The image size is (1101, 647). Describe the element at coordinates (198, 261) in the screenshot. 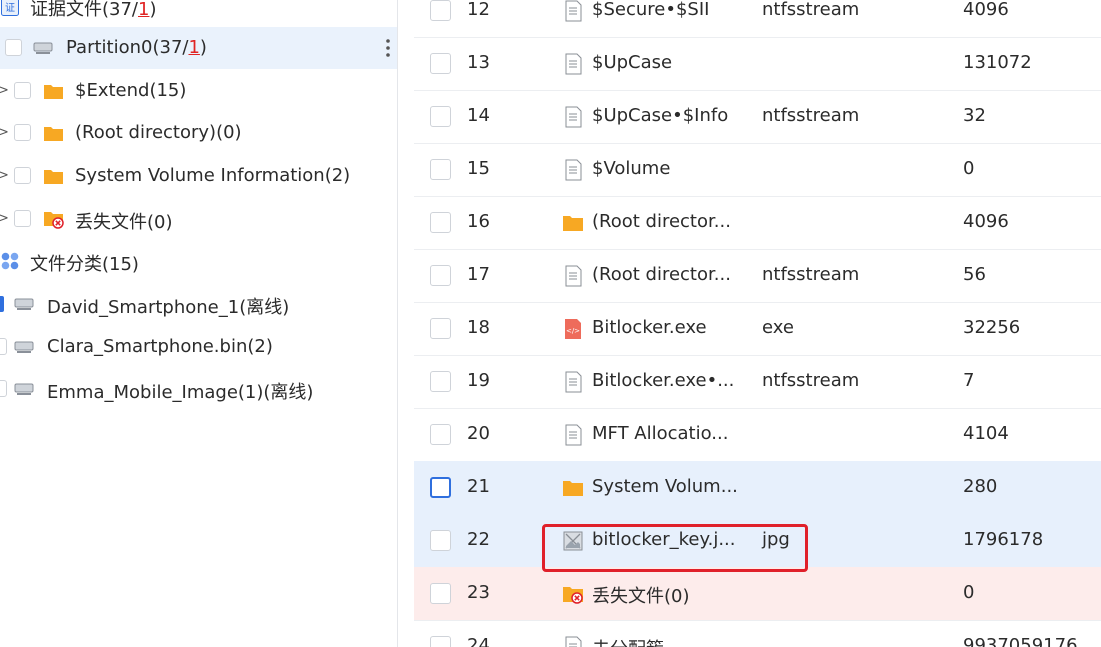

I see `tree-item-file-category: 文件分类(15)` at that location.